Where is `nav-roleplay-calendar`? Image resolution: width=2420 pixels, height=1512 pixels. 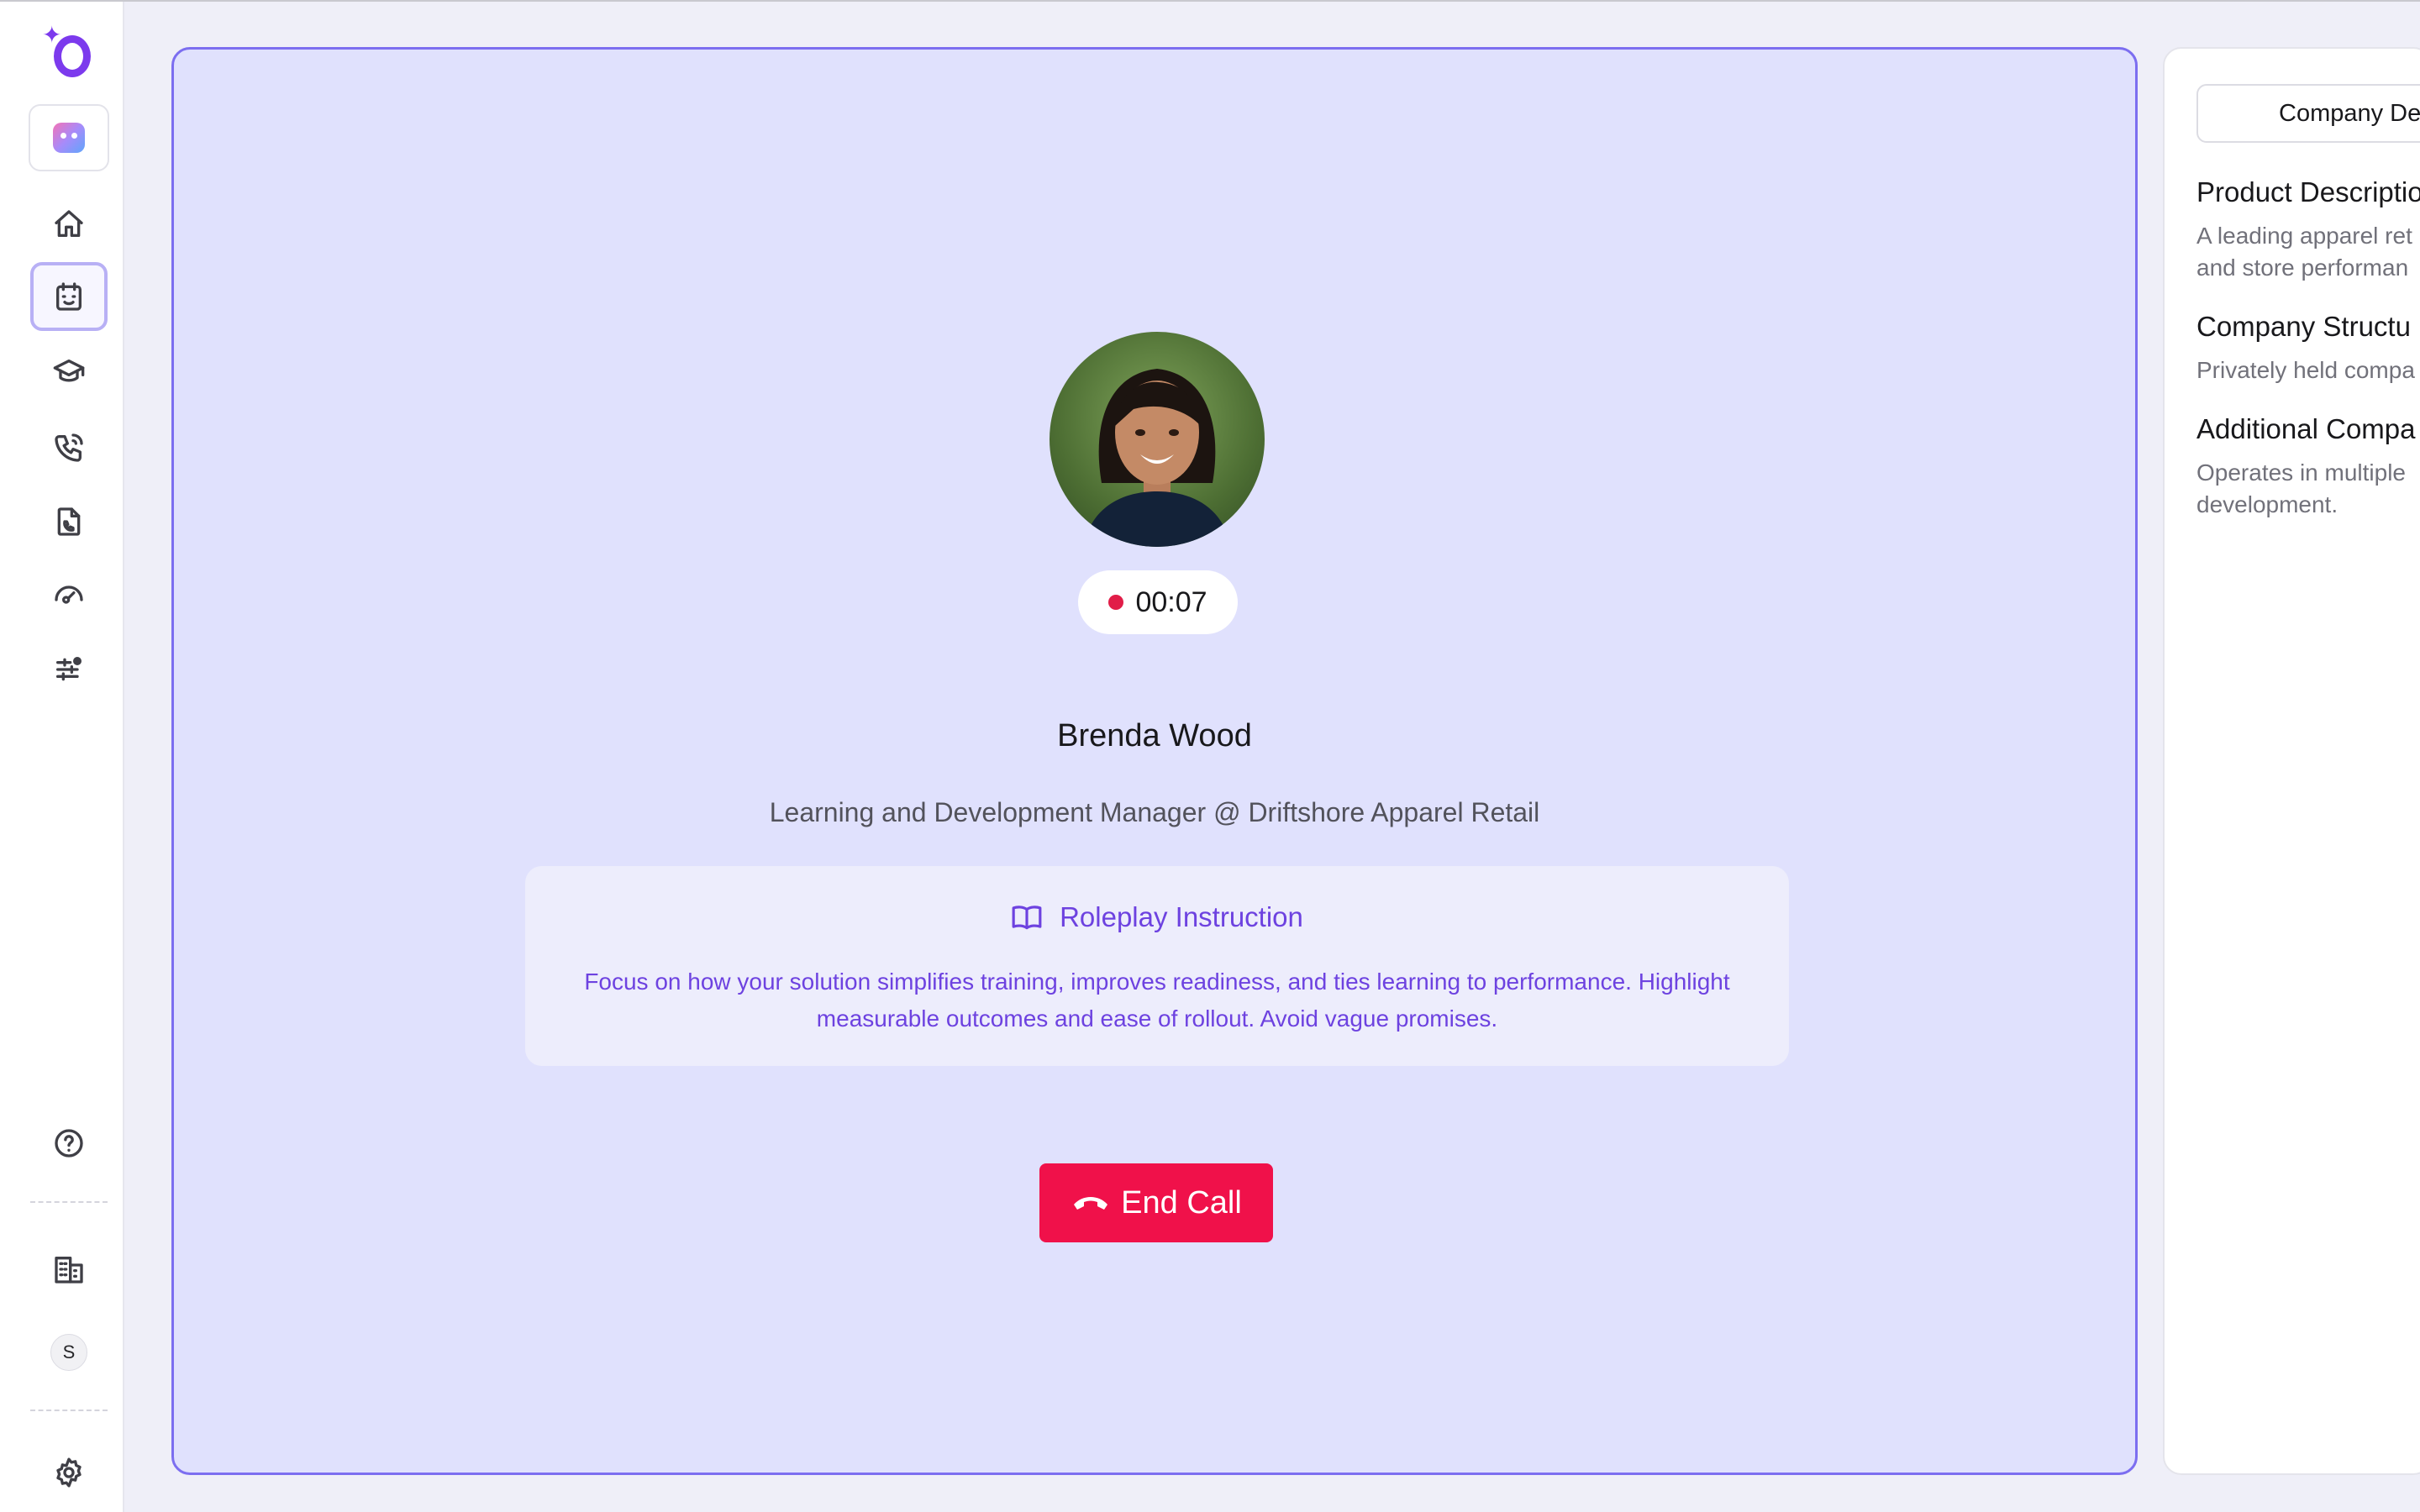 nav-roleplay-calendar is located at coordinates (69, 296).